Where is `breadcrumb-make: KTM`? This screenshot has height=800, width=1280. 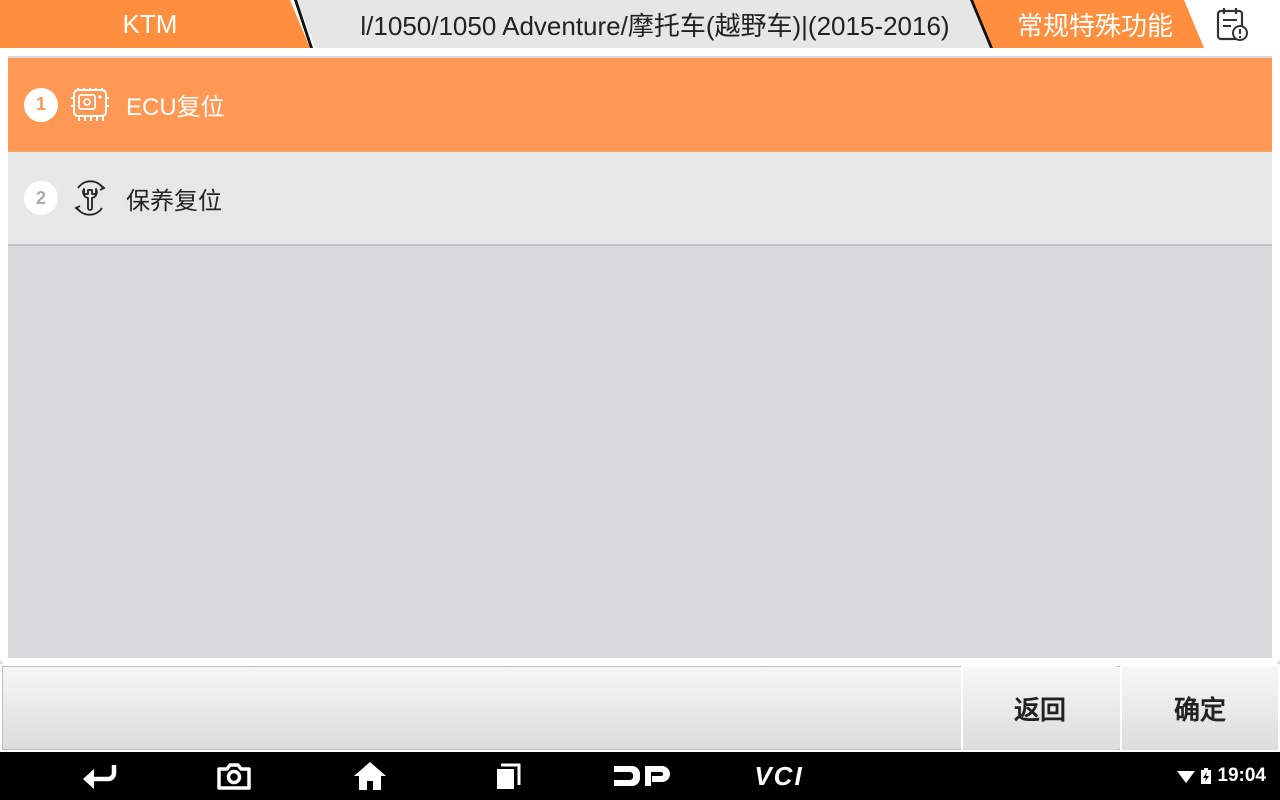
breadcrumb-make: KTM is located at coordinates (155, 24).